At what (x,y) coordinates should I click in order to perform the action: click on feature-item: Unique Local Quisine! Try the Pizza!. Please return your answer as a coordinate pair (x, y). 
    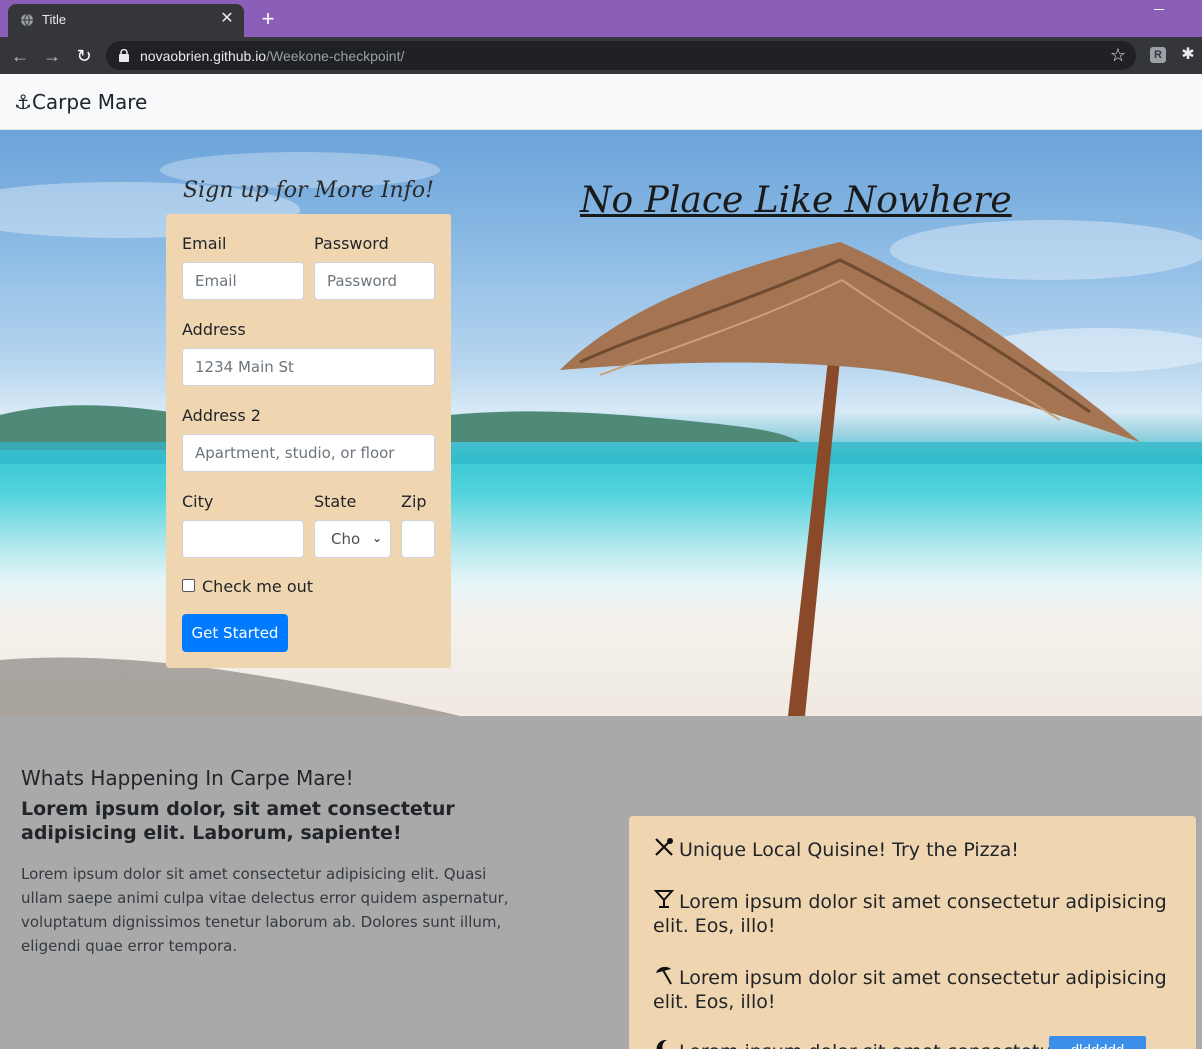
    Looking at the image, I should click on (913, 849).